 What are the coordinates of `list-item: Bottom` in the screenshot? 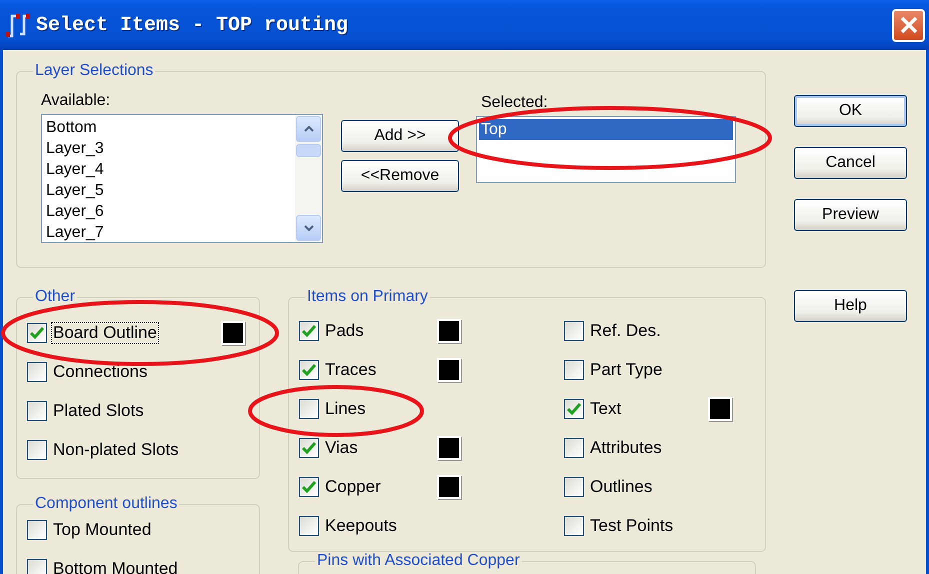 It's located at (168, 127).